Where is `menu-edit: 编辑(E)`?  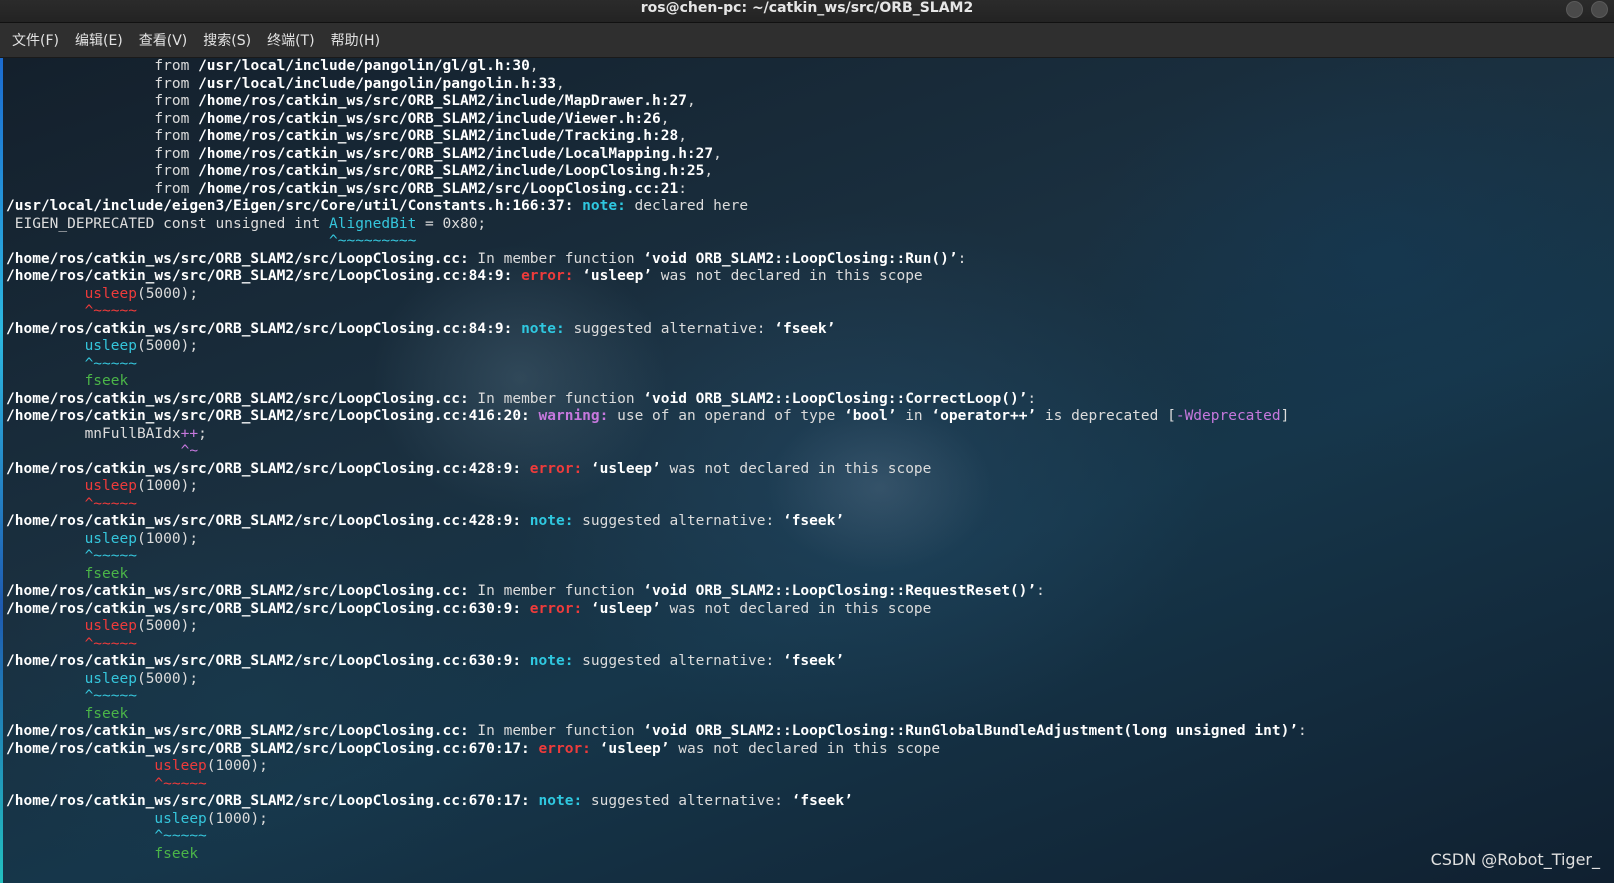 menu-edit: 编辑(E) is located at coordinates (99, 40).